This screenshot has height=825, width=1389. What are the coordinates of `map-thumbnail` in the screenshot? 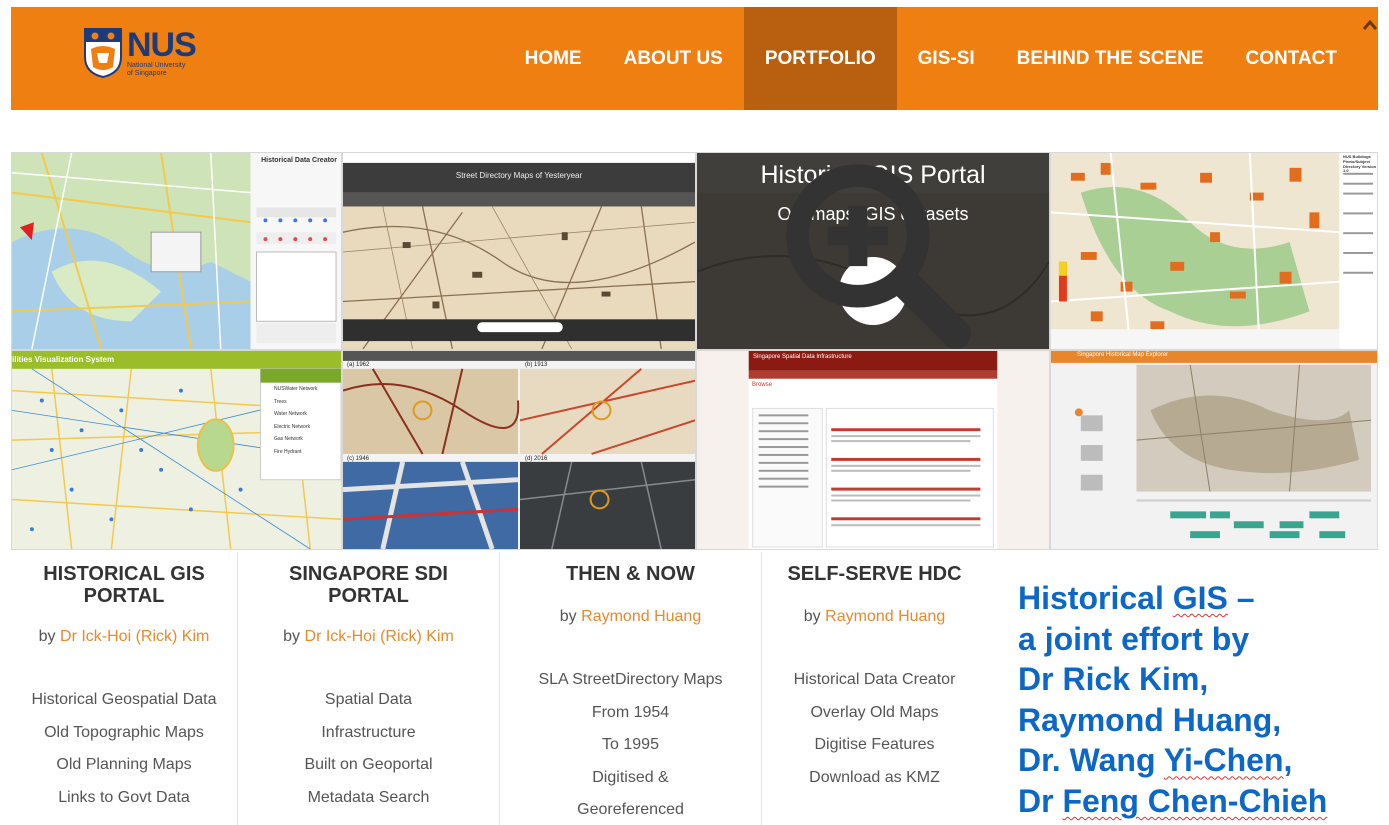 It's located at (176, 251).